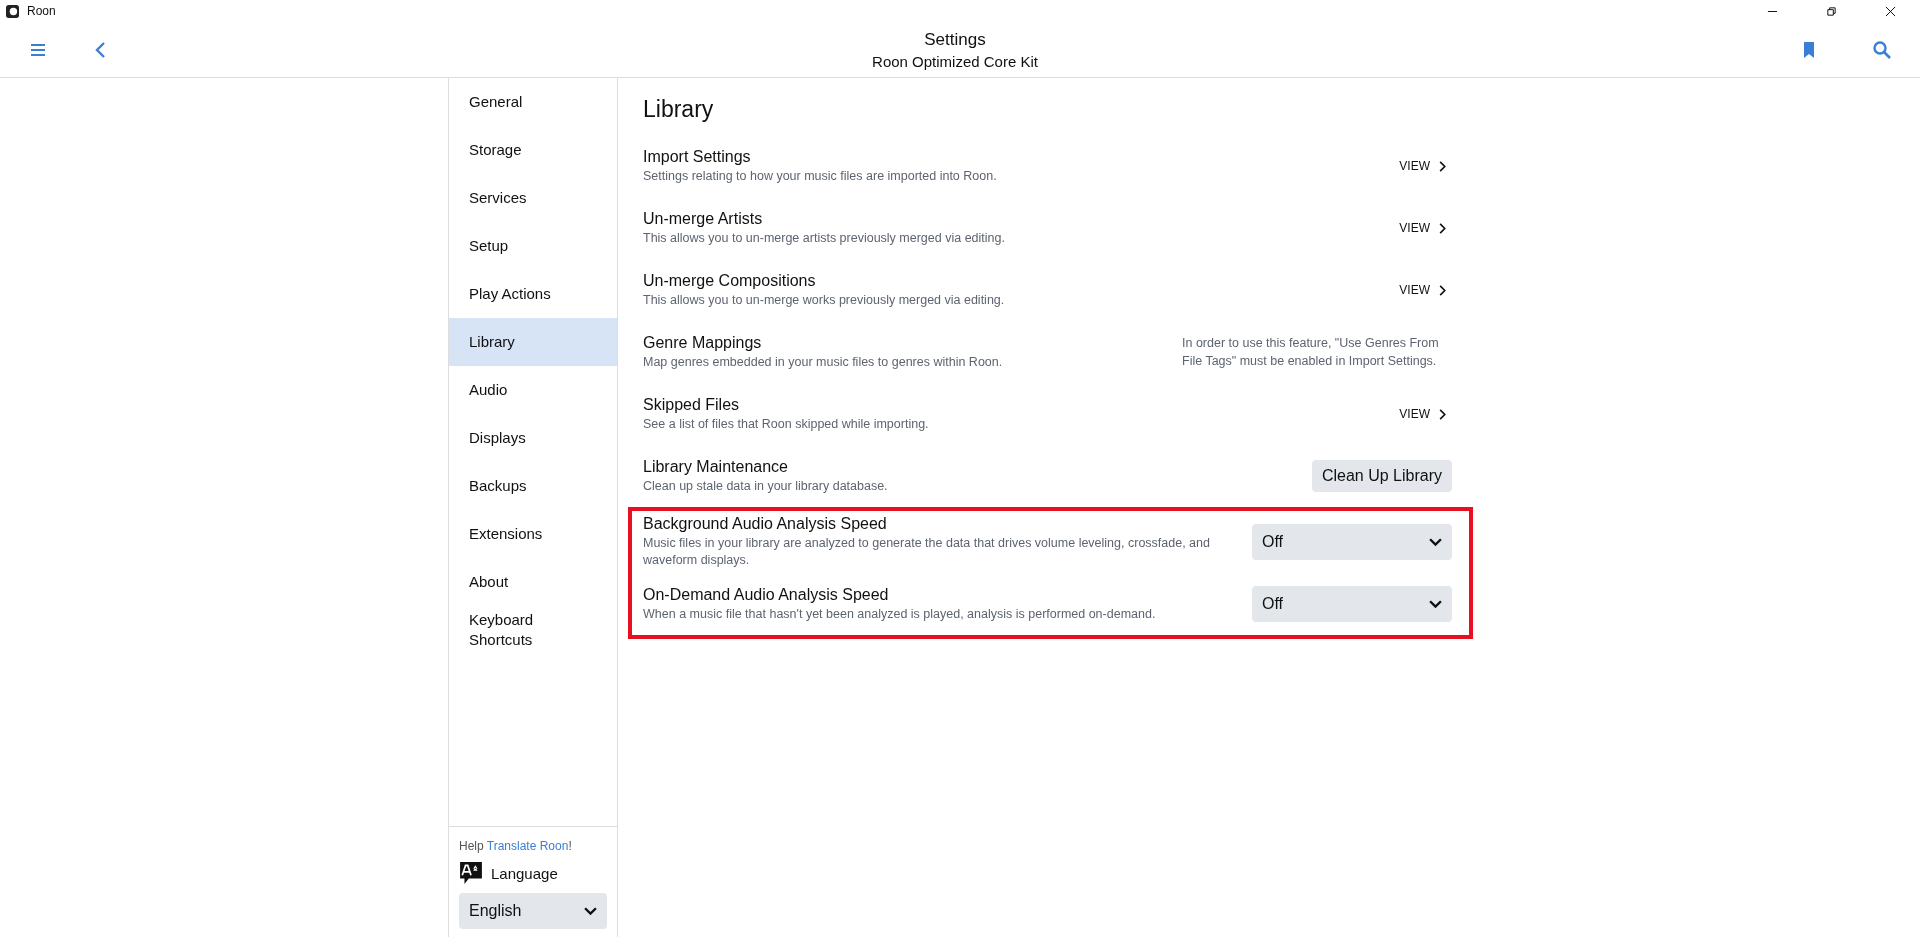  What do you see at coordinates (824, 300) in the screenshot?
I see `setting-description: This allows you to un-merge works previously merged via editing.` at bounding box center [824, 300].